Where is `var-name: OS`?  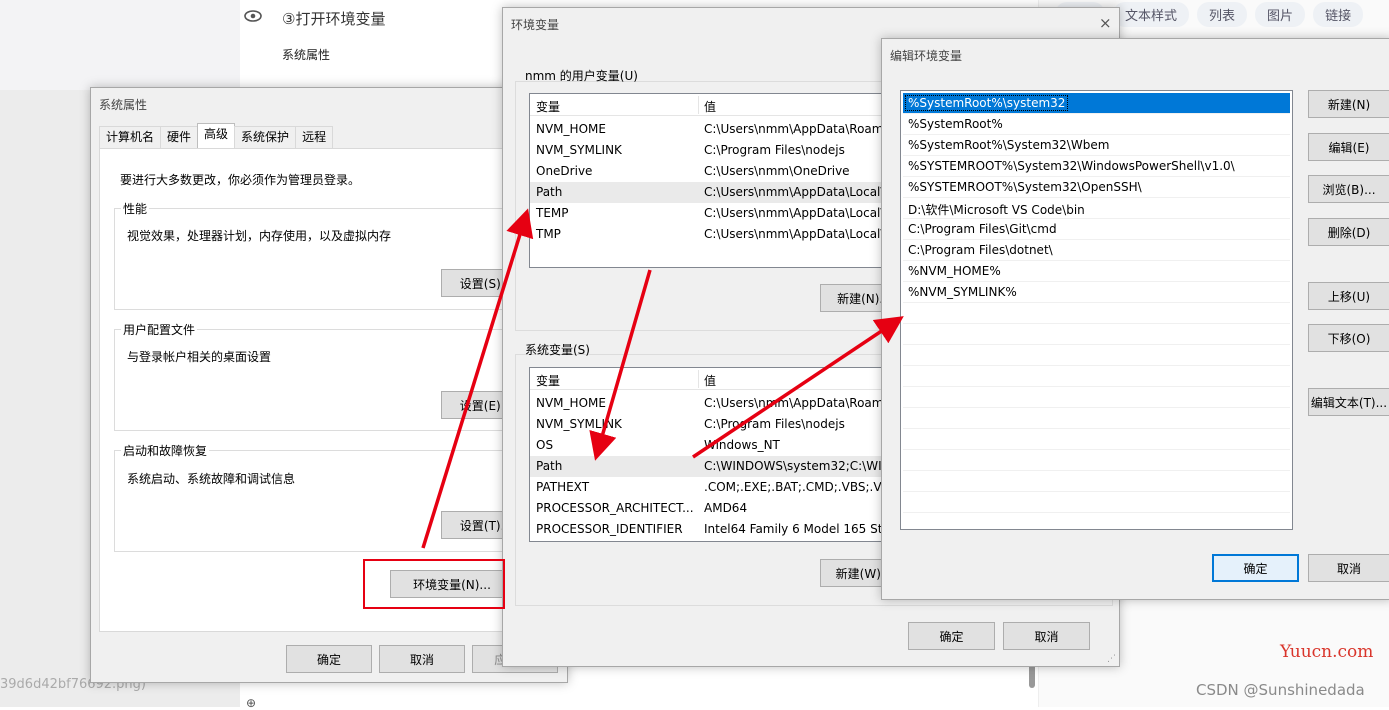 var-name: OS is located at coordinates (545, 445).